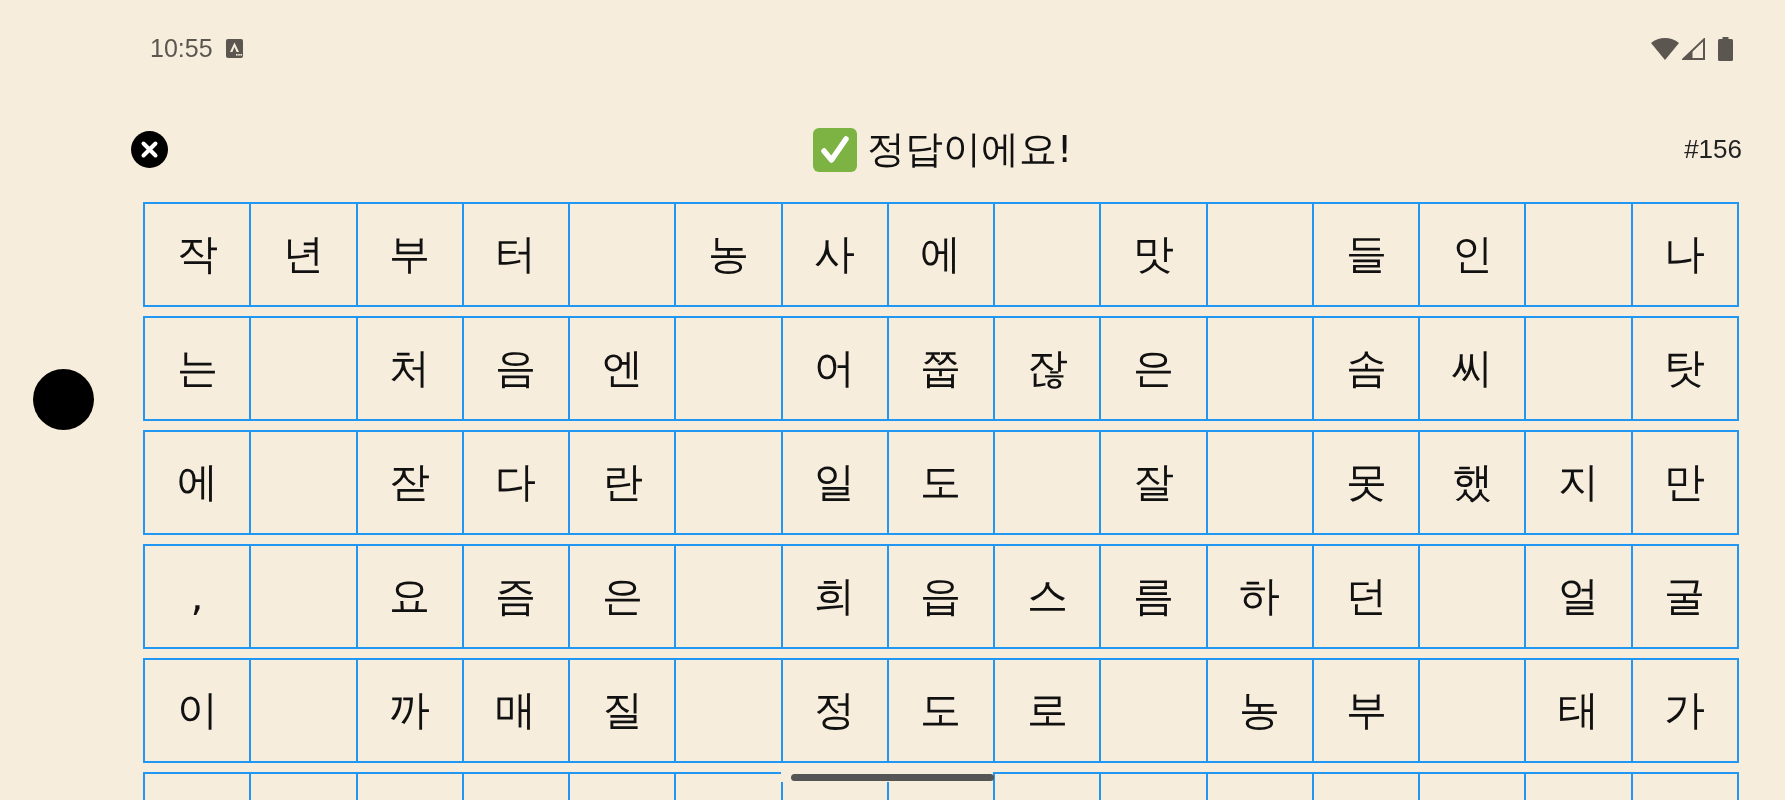 This screenshot has height=800, width=1785. I want to click on battery-icon, so click(1725, 48).